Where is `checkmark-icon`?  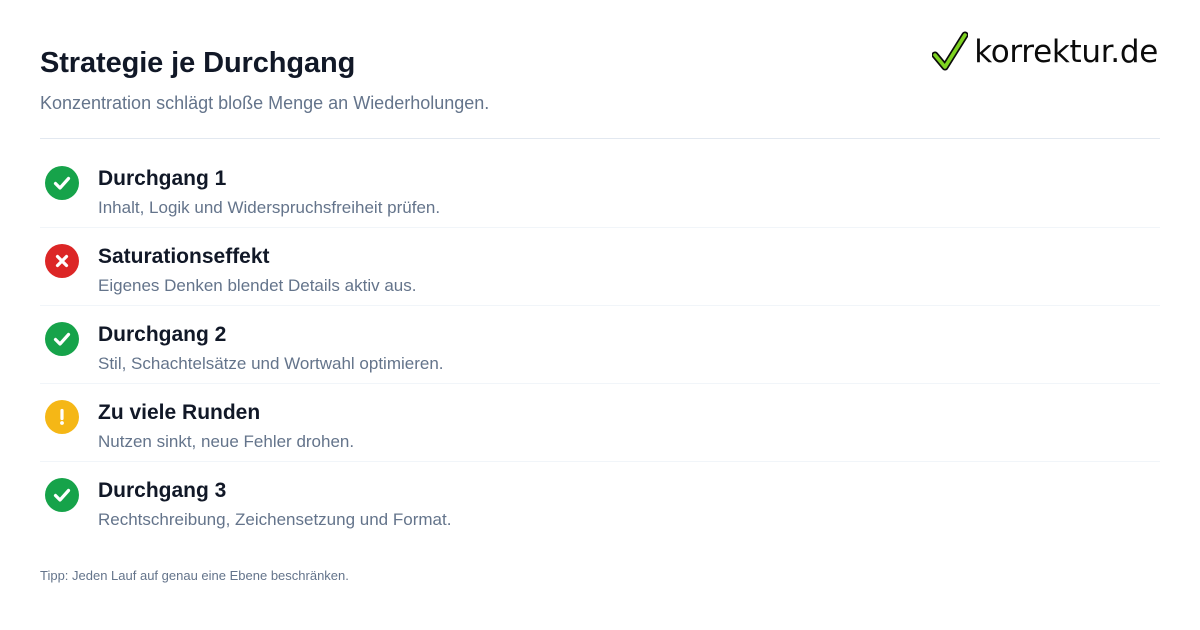
checkmark-icon is located at coordinates (950, 51).